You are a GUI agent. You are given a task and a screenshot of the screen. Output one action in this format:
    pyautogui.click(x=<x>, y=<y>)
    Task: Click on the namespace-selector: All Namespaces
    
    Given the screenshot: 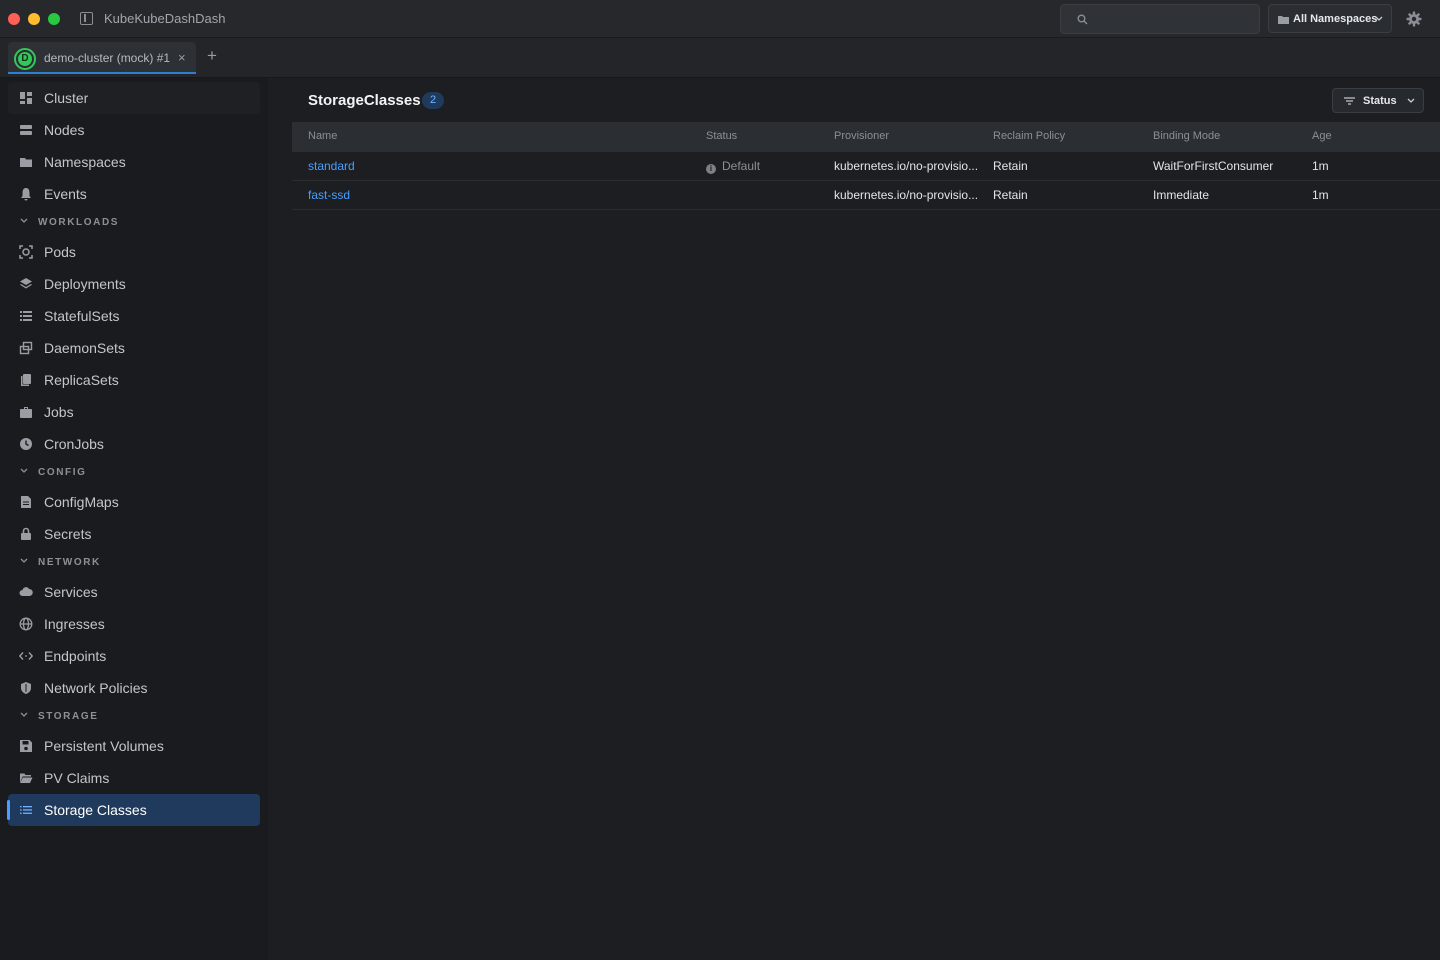 What is the action you would take?
    pyautogui.click(x=1330, y=18)
    